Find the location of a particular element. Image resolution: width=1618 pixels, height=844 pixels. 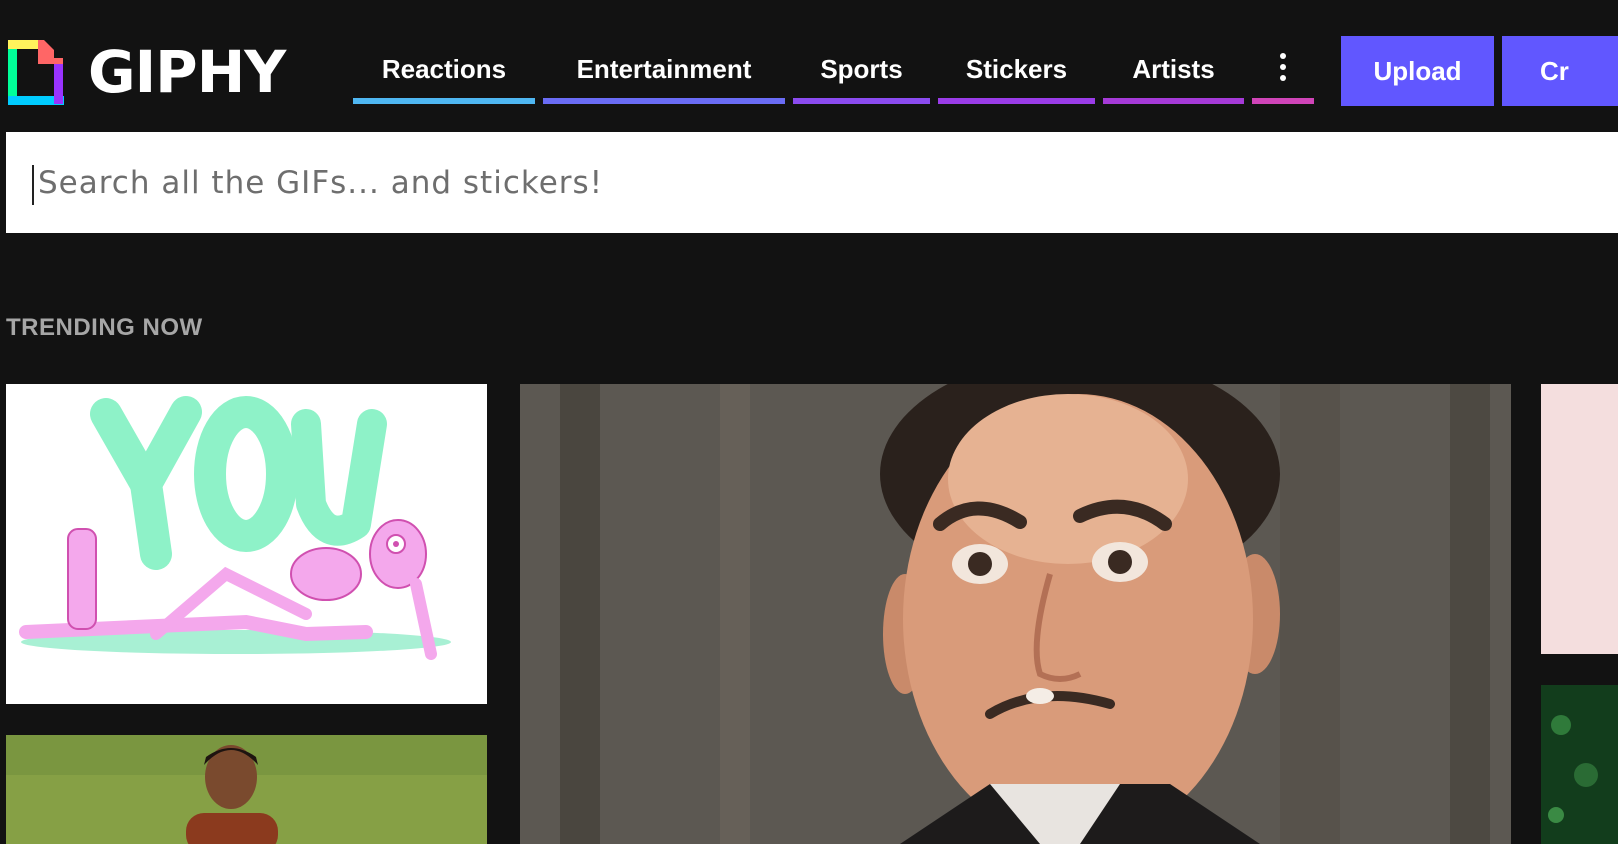

text-cursor is located at coordinates (33, 185).